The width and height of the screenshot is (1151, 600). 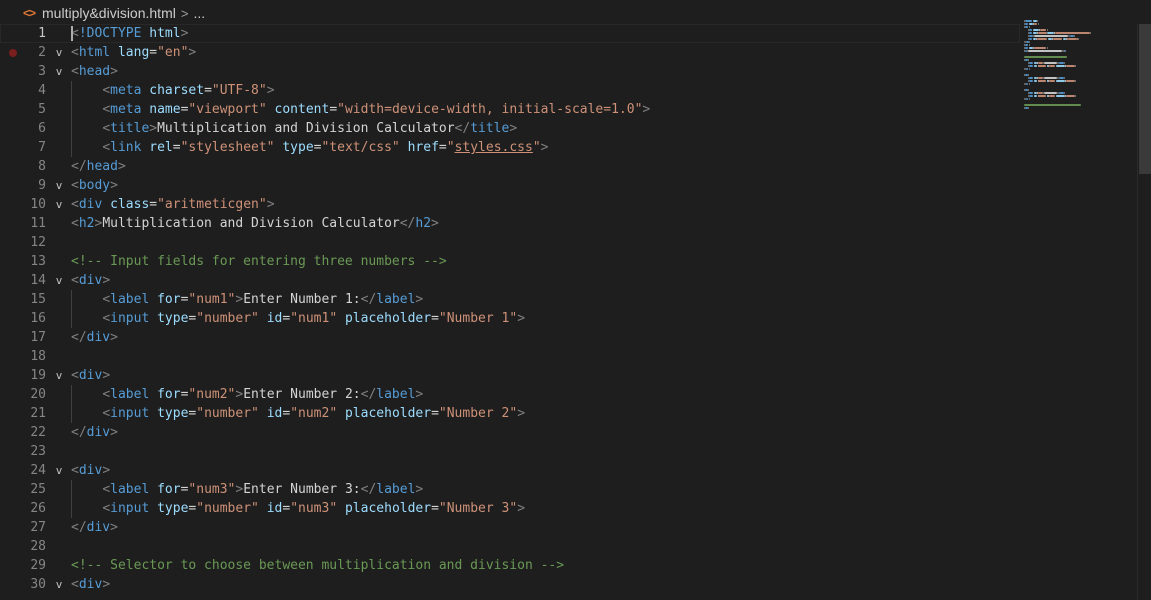 What do you see at coordinates (510, 166) in the screenshot?
I see `code-line: 8 </head>` at bounding box center [510, 166].